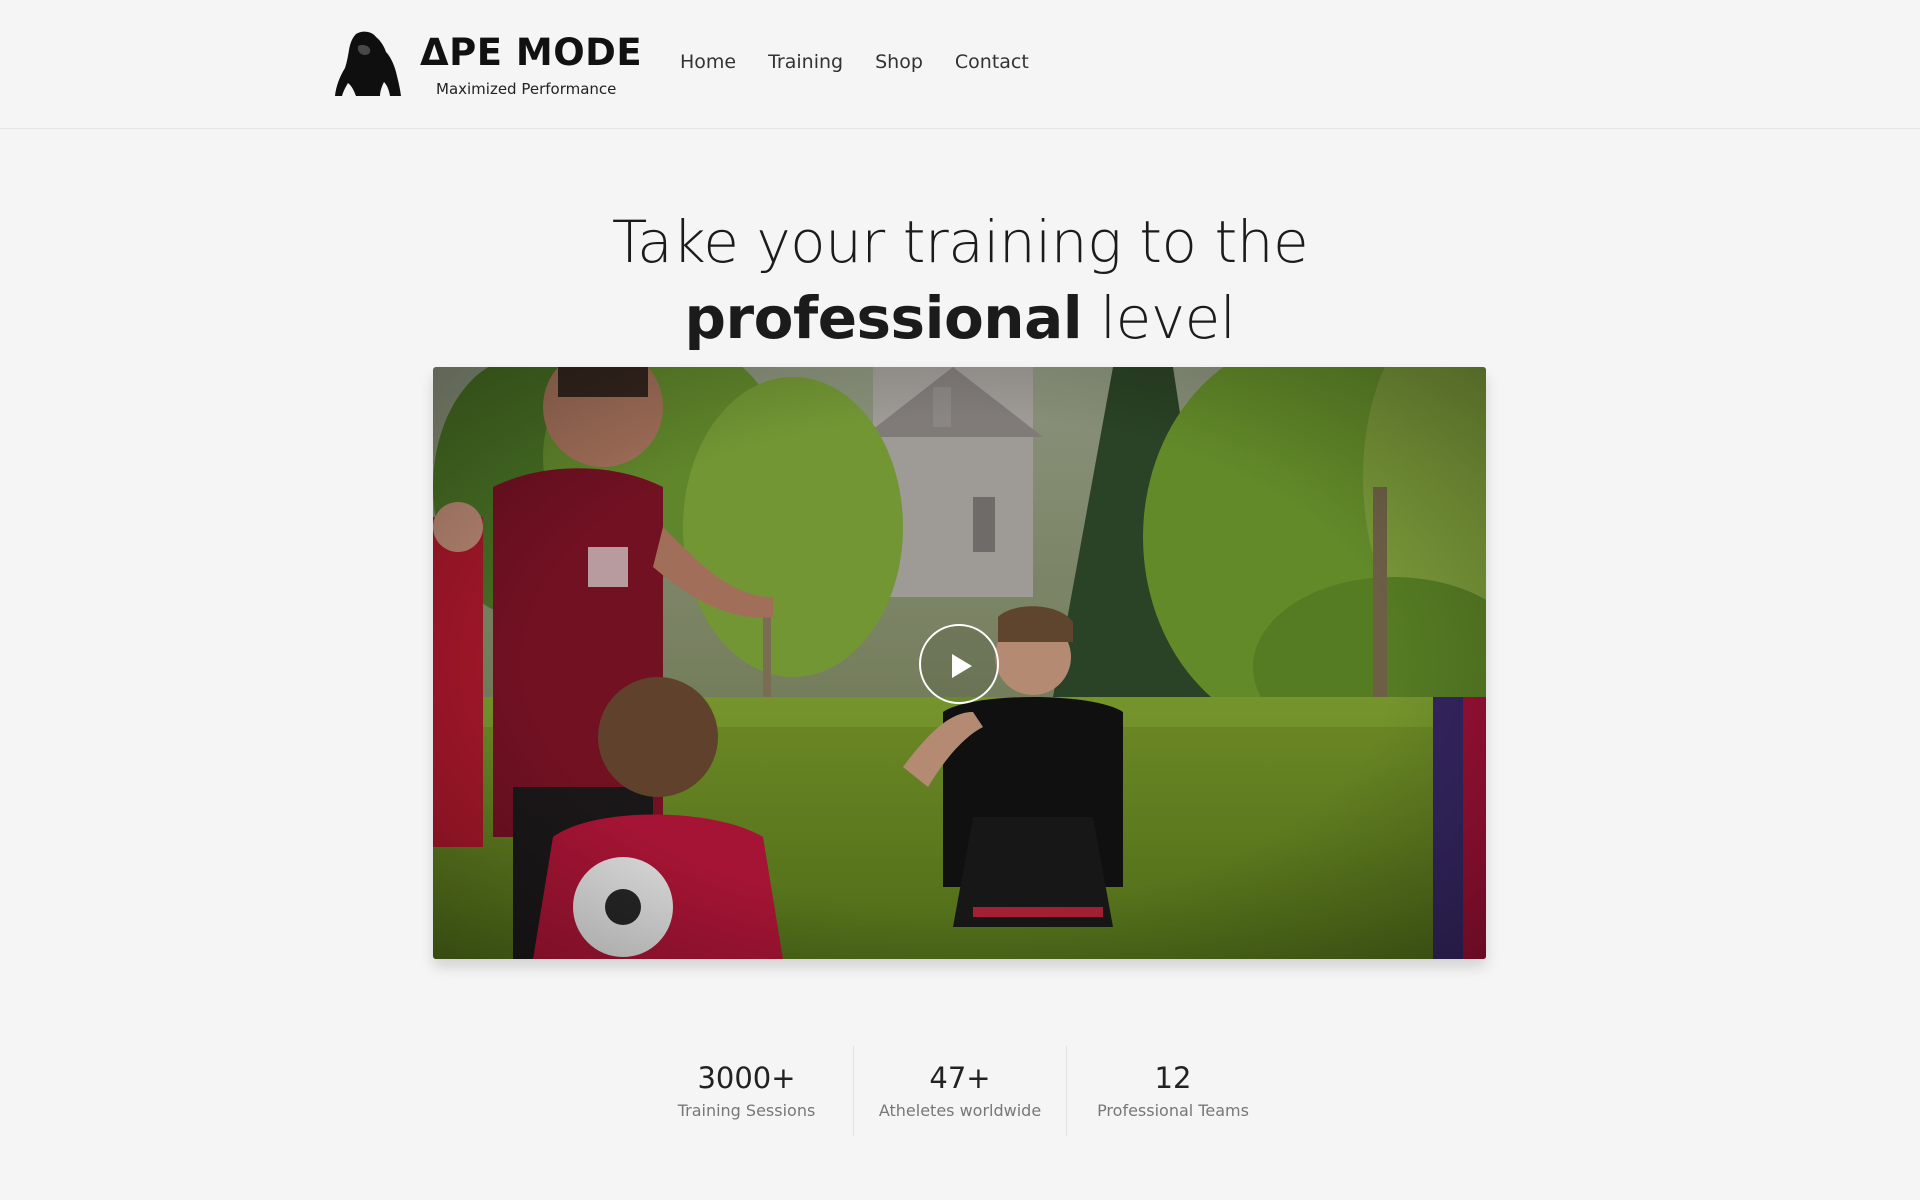 This screenshot has width=1920, height=1200. I want to click on hero-title-line2: professional level, so click(960, 318).